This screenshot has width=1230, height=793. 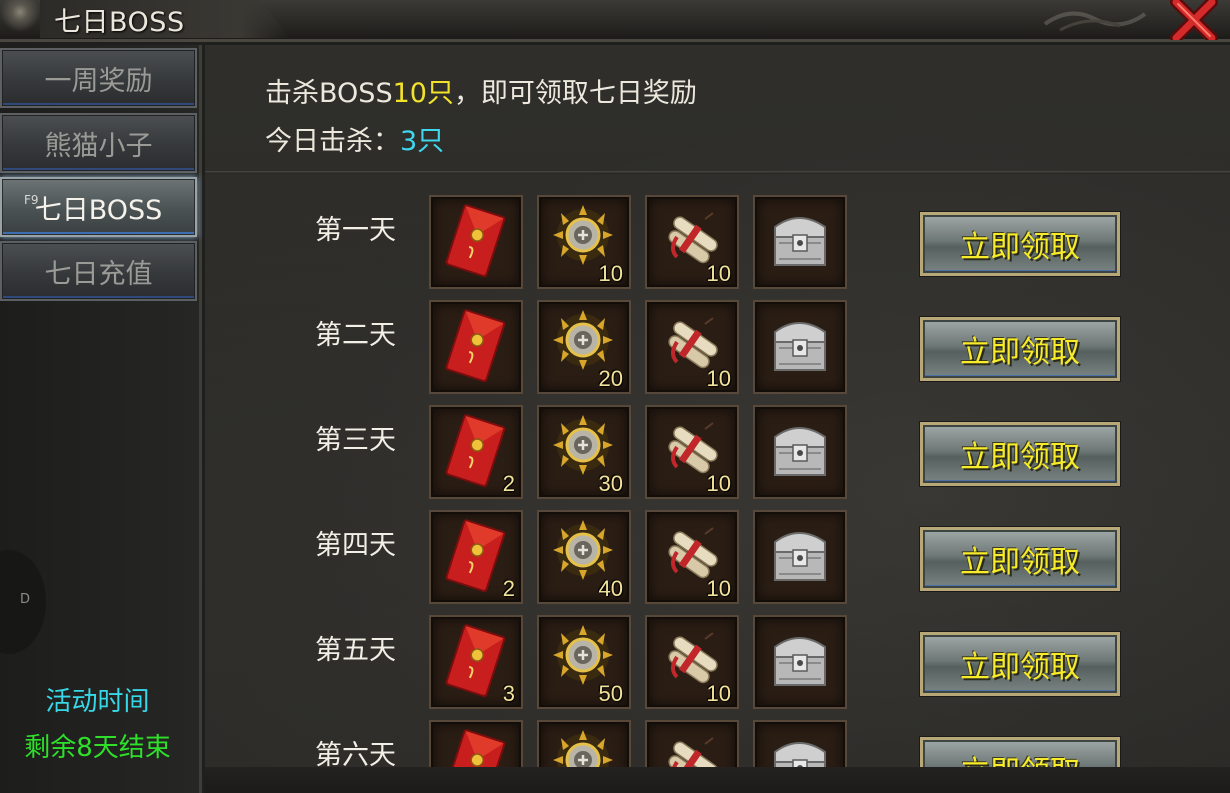 I want to click on today-kill-count: 3只, so click(x=422, y=141).